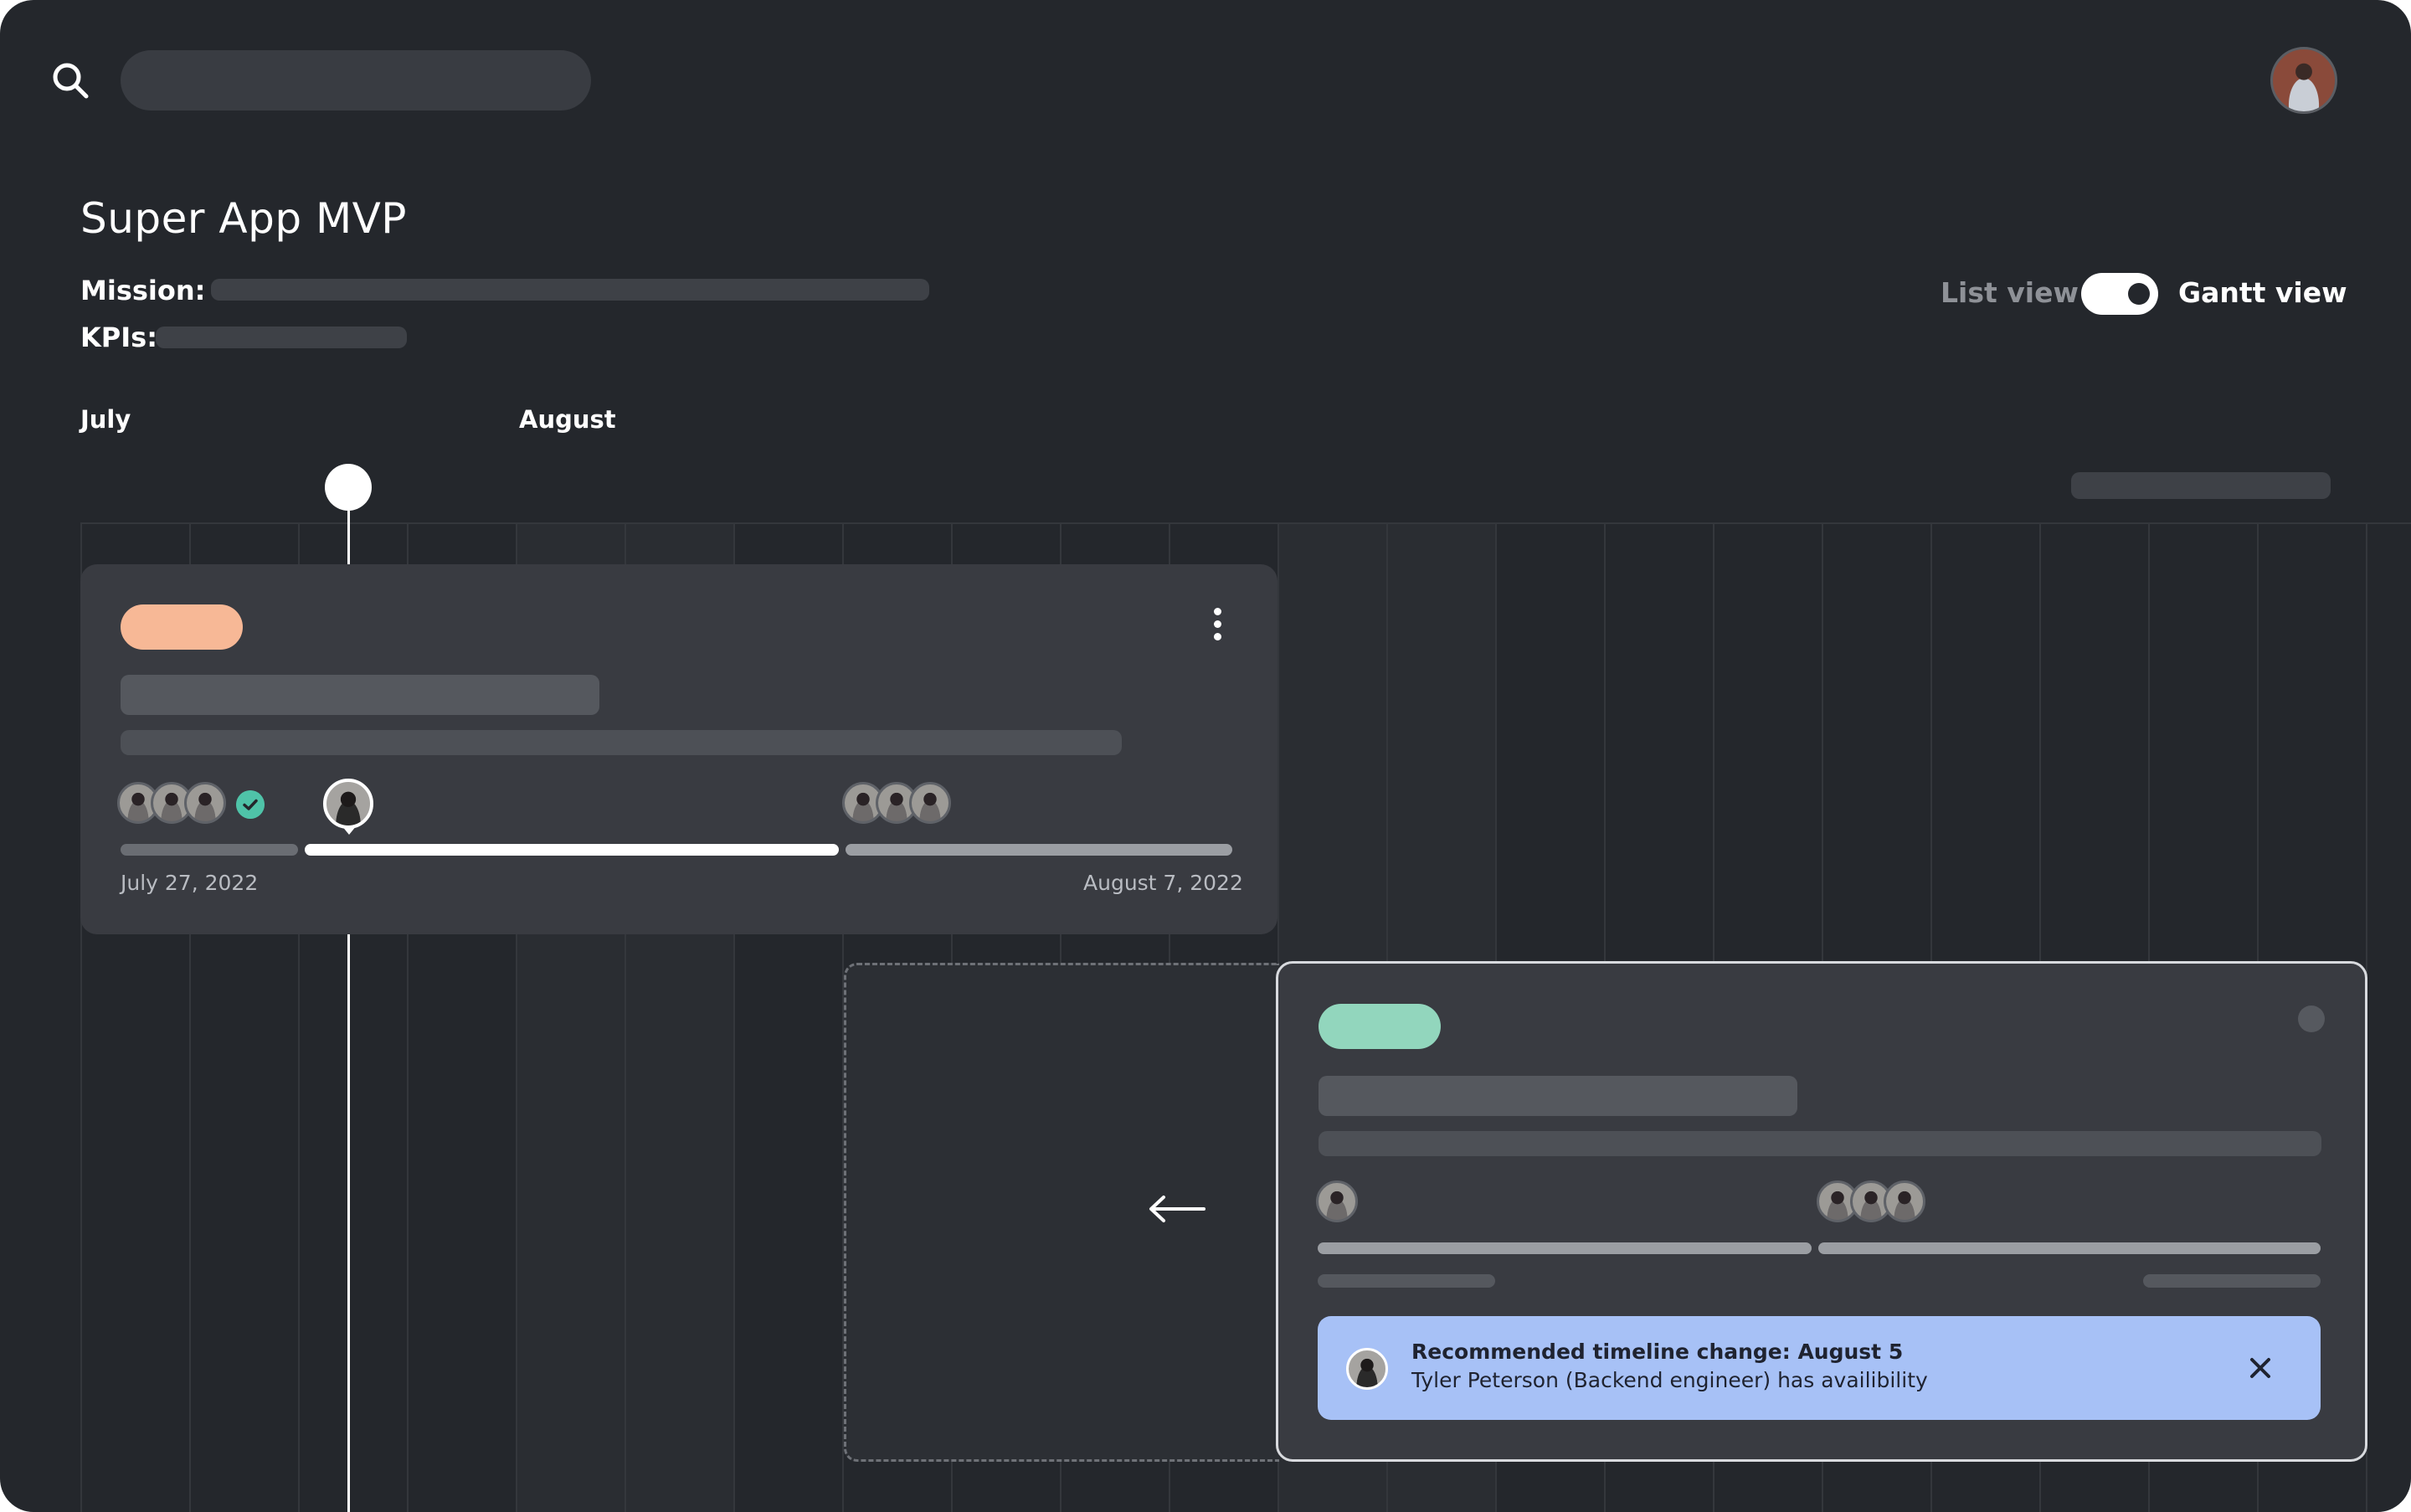  I want to click on search-input, so click(356, 80).